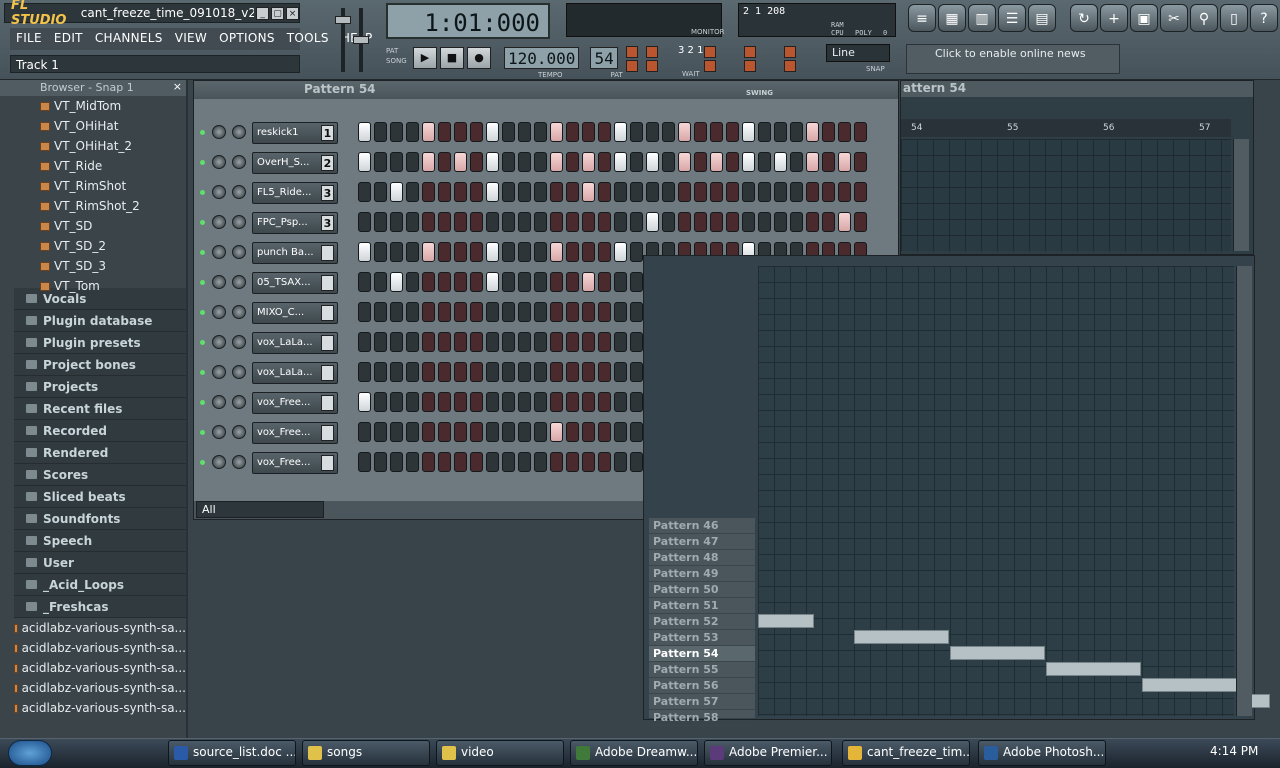  What do you see at coordinates (100, 519) in the screenshot?
I see `browser-folder-item: Soundfonts` at bounding box center [100, 519].